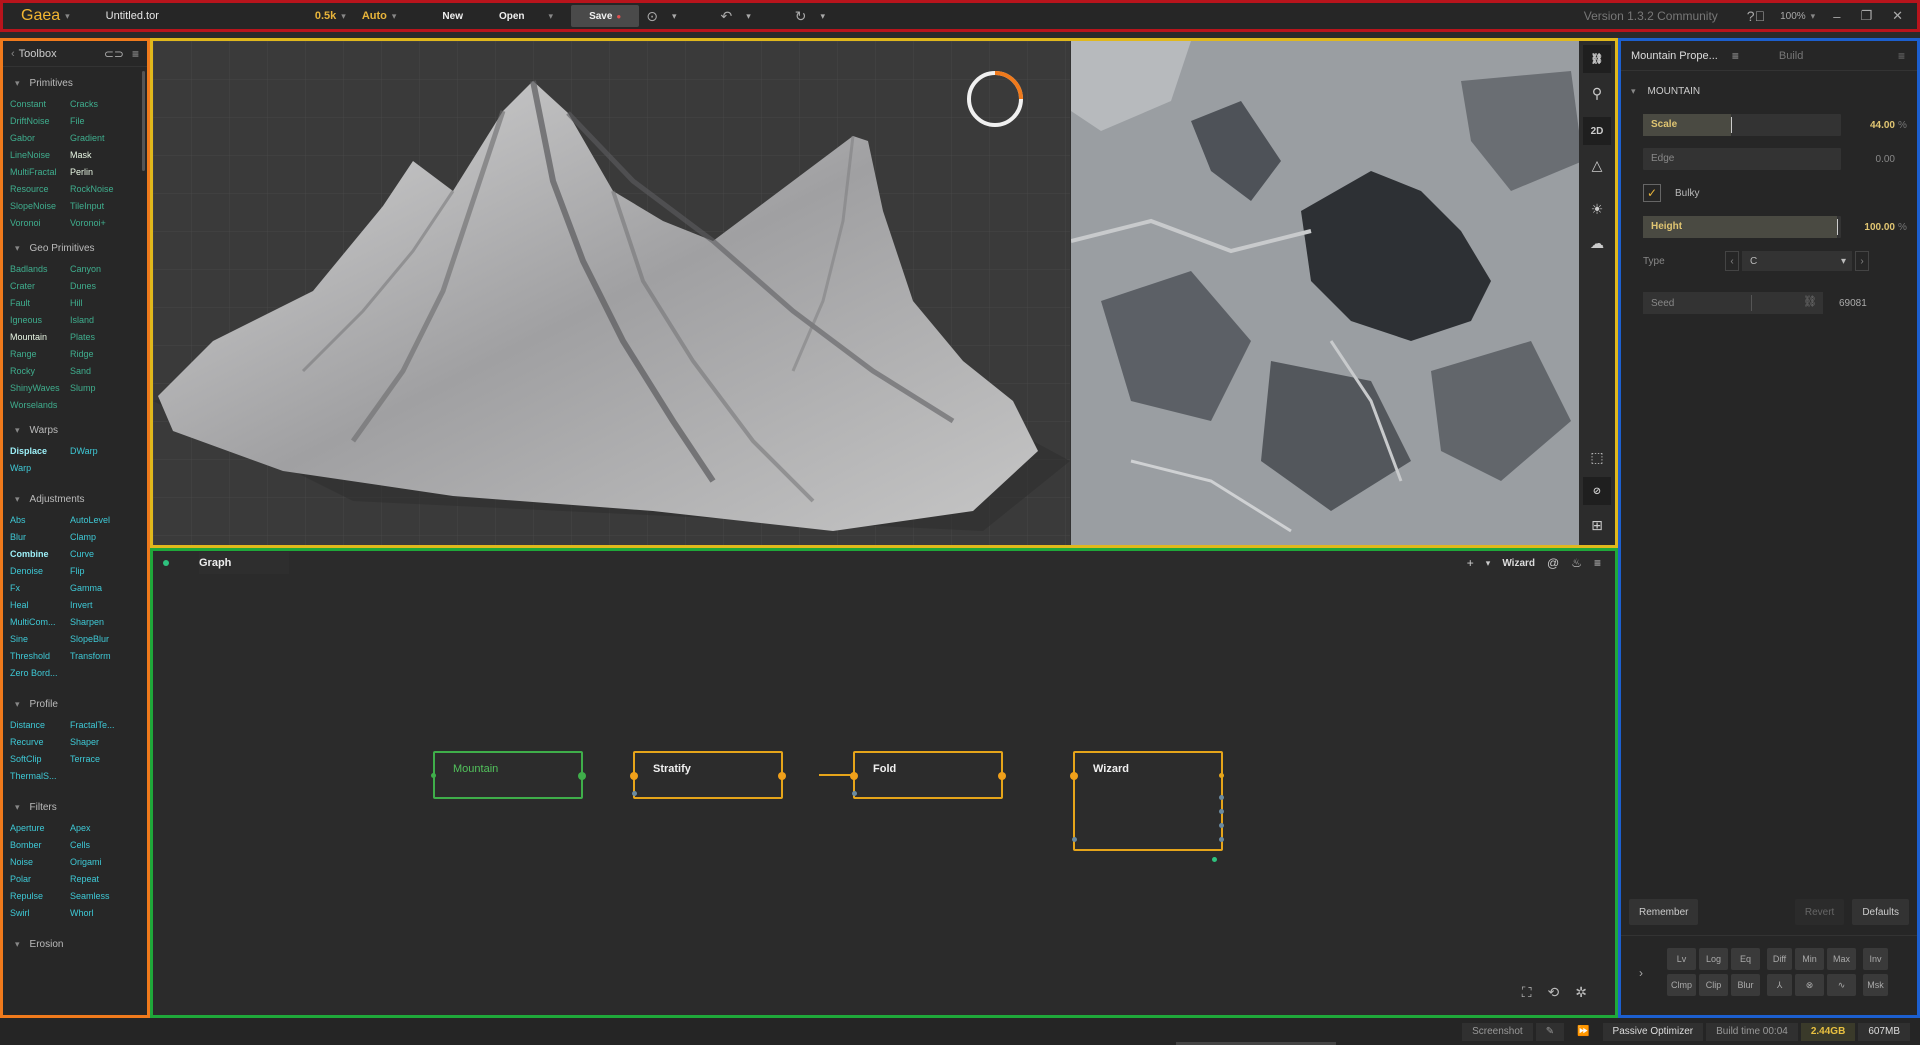  I want to click on toolbox-node-item: SlopeBlur, so click(105, 639).